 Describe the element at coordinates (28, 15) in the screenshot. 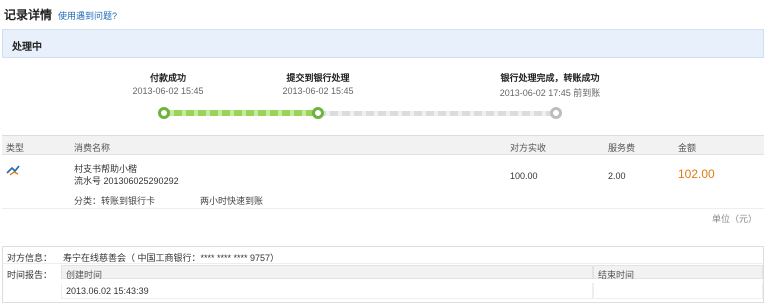

I see `page-title: 记录详情` at that location.